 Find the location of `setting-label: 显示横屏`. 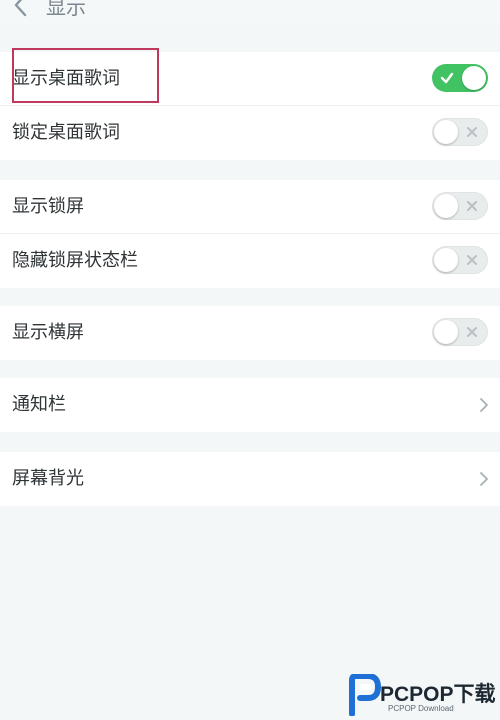

setting-label: 显示横屏 is located at coordinates (48, 332).